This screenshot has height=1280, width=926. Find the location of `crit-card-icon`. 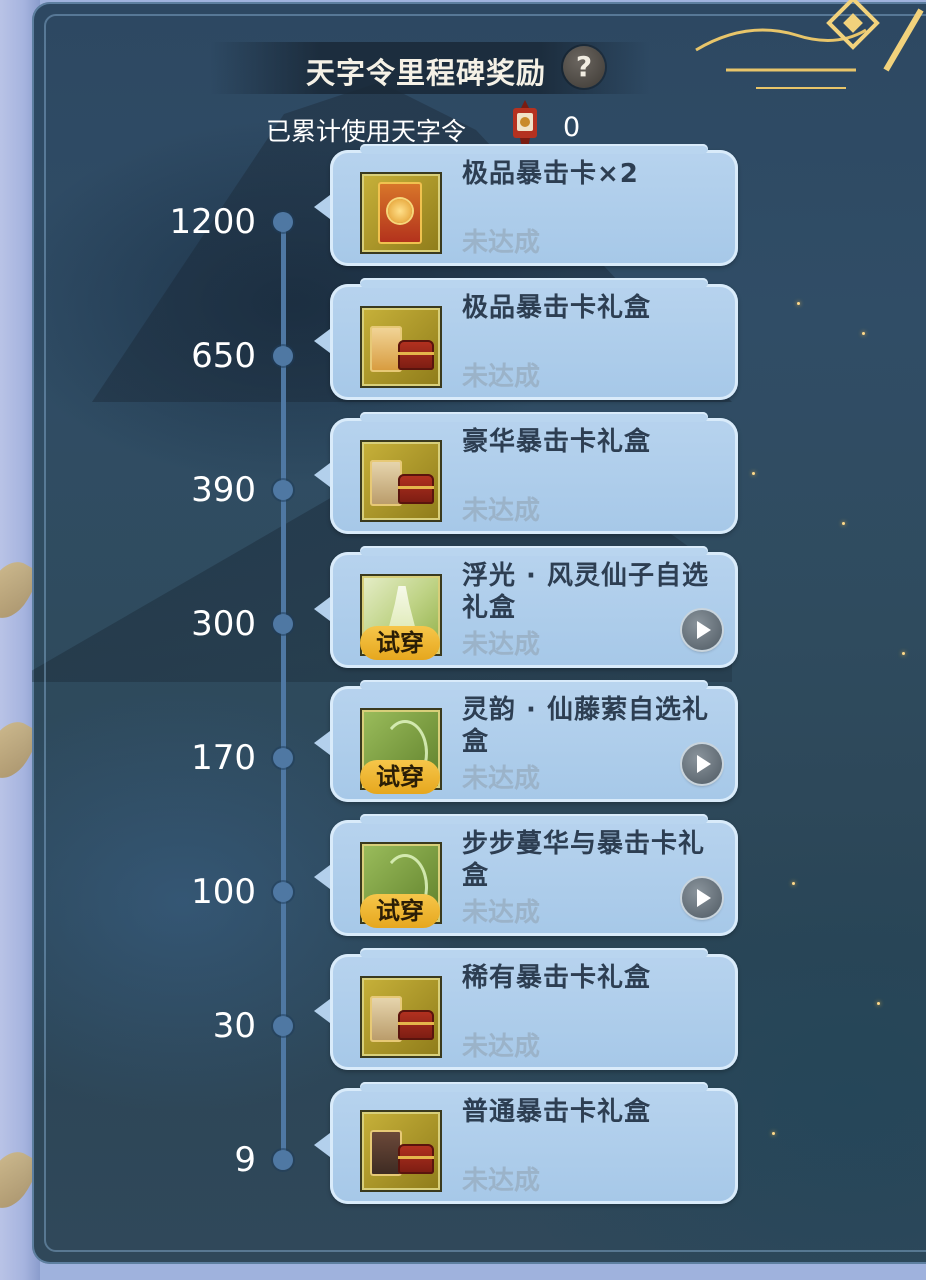

crit-card-icon is located at coordinates (400, 213).